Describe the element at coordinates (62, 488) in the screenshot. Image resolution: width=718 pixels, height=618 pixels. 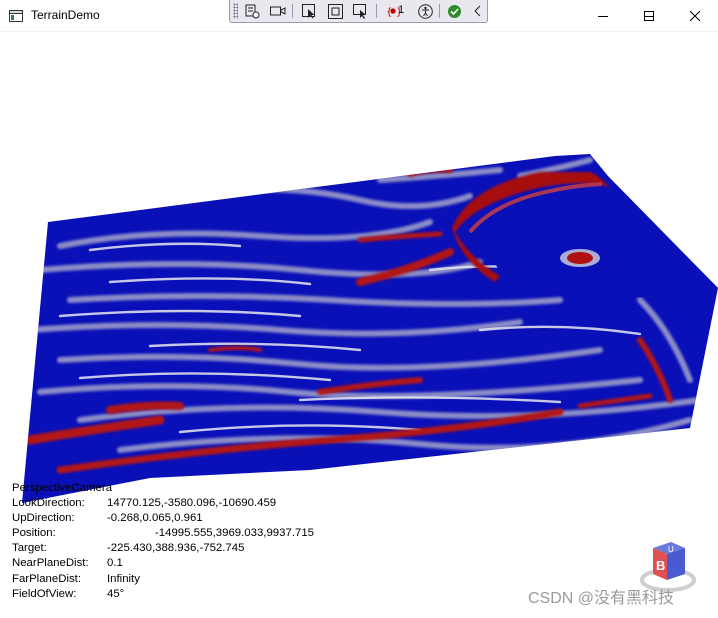
I see `camera-type-label: PerspectiveCamera` at that location.